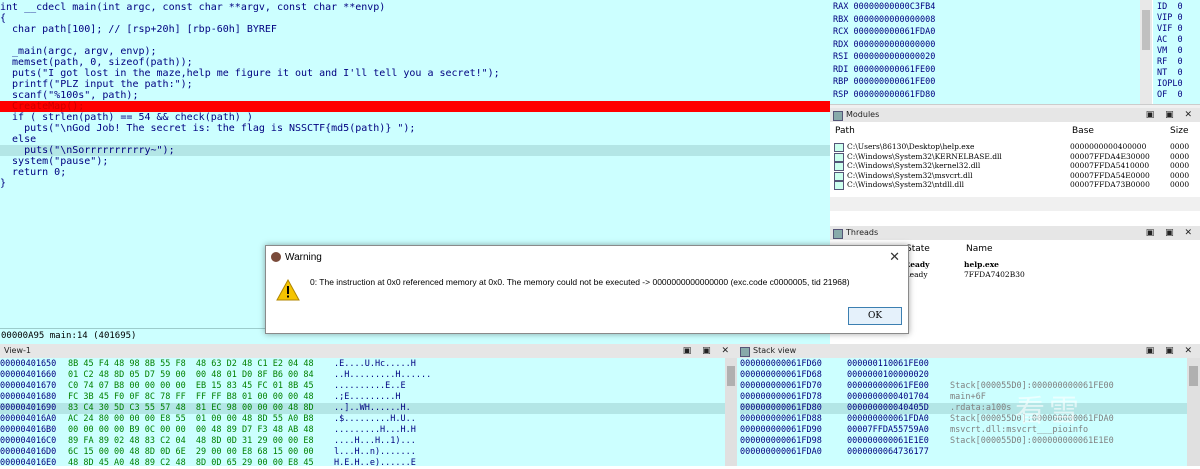  Describe the element at coordinates (888, 364) in the screenshot. I see `stack-value: 000000110061FE00` at that location.